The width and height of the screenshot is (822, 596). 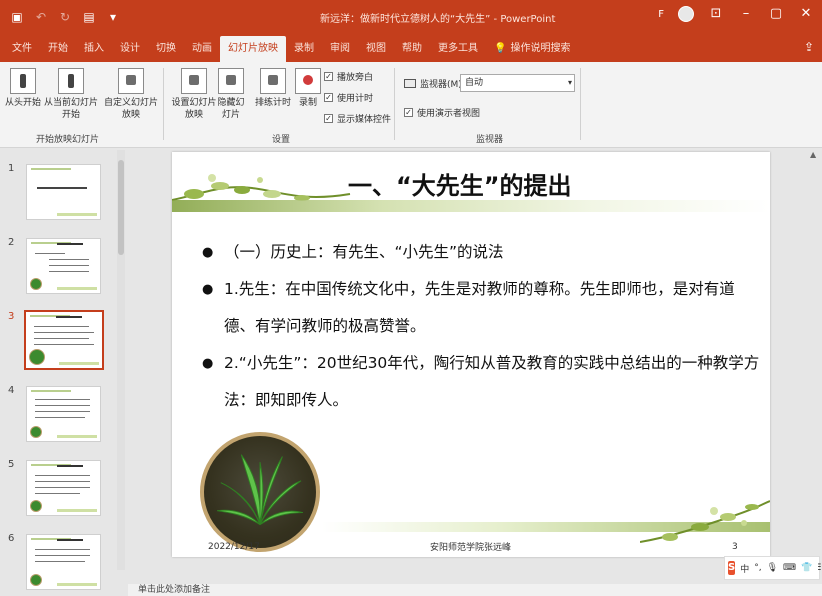 I want to click on presenter-view-checkbox: ✓ 使用演示者视图, so click(x=442, y=112).